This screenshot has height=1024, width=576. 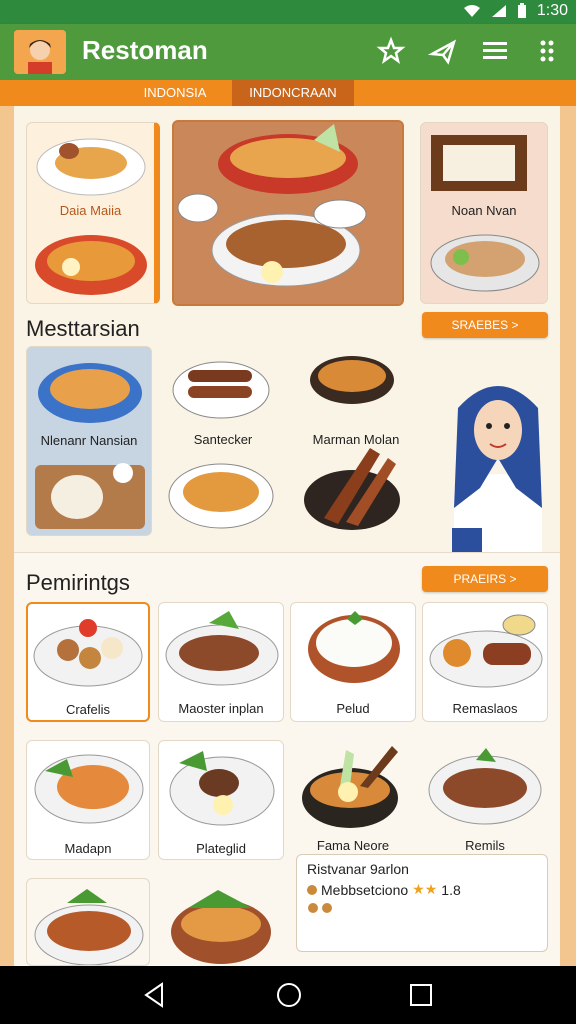 What do you see at coordinates (521, 10) in the screenshot?
I see `battery-icon` at bounding box center [521, 10].